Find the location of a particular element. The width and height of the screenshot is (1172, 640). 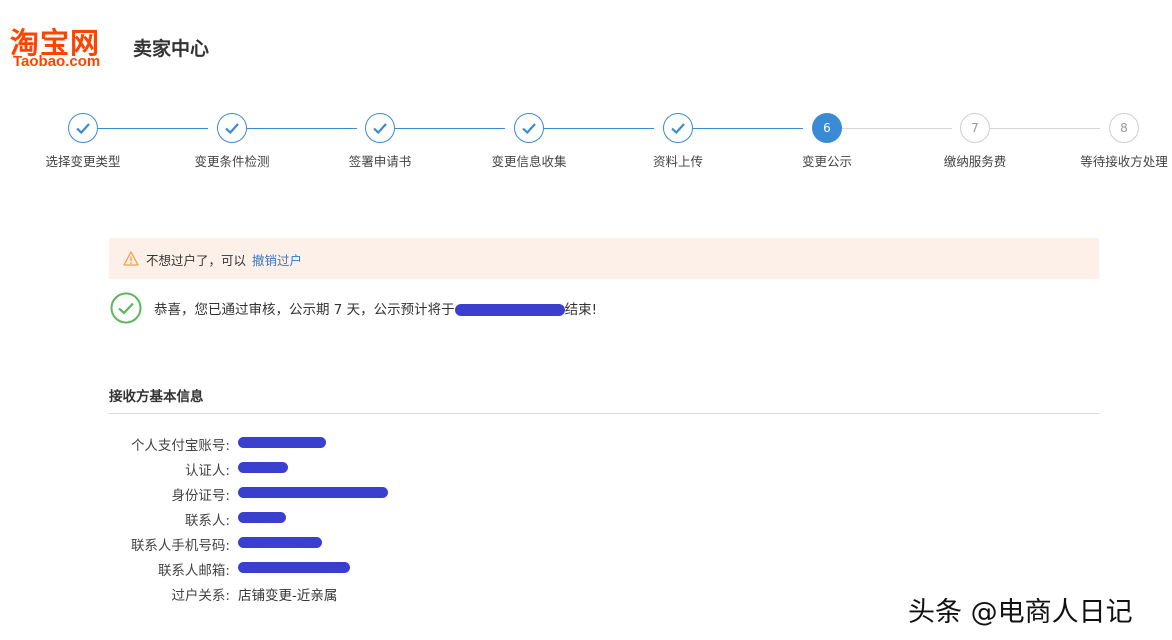

step-label-7: 缴纳服务费 is located at coordinates (975, 161).